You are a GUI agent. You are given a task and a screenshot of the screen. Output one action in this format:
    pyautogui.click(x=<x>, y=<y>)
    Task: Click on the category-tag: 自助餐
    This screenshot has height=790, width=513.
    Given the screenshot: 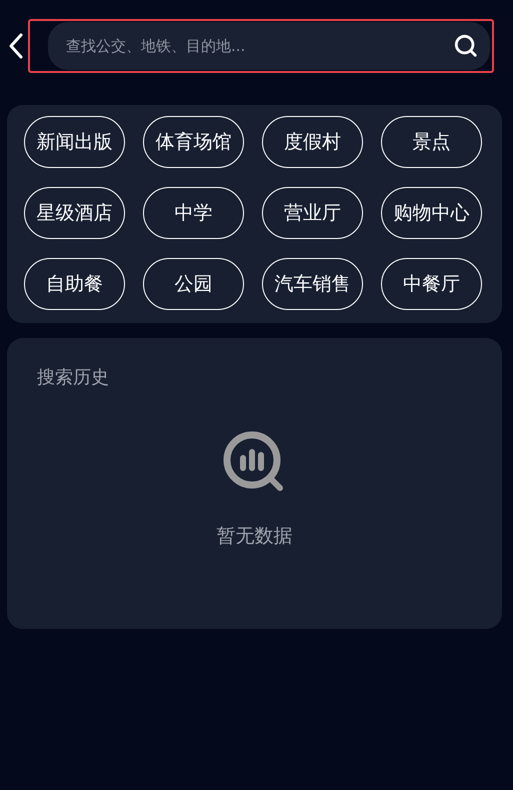 What is the action you would take?
    pyautogui.click(x=74, y=284)
    